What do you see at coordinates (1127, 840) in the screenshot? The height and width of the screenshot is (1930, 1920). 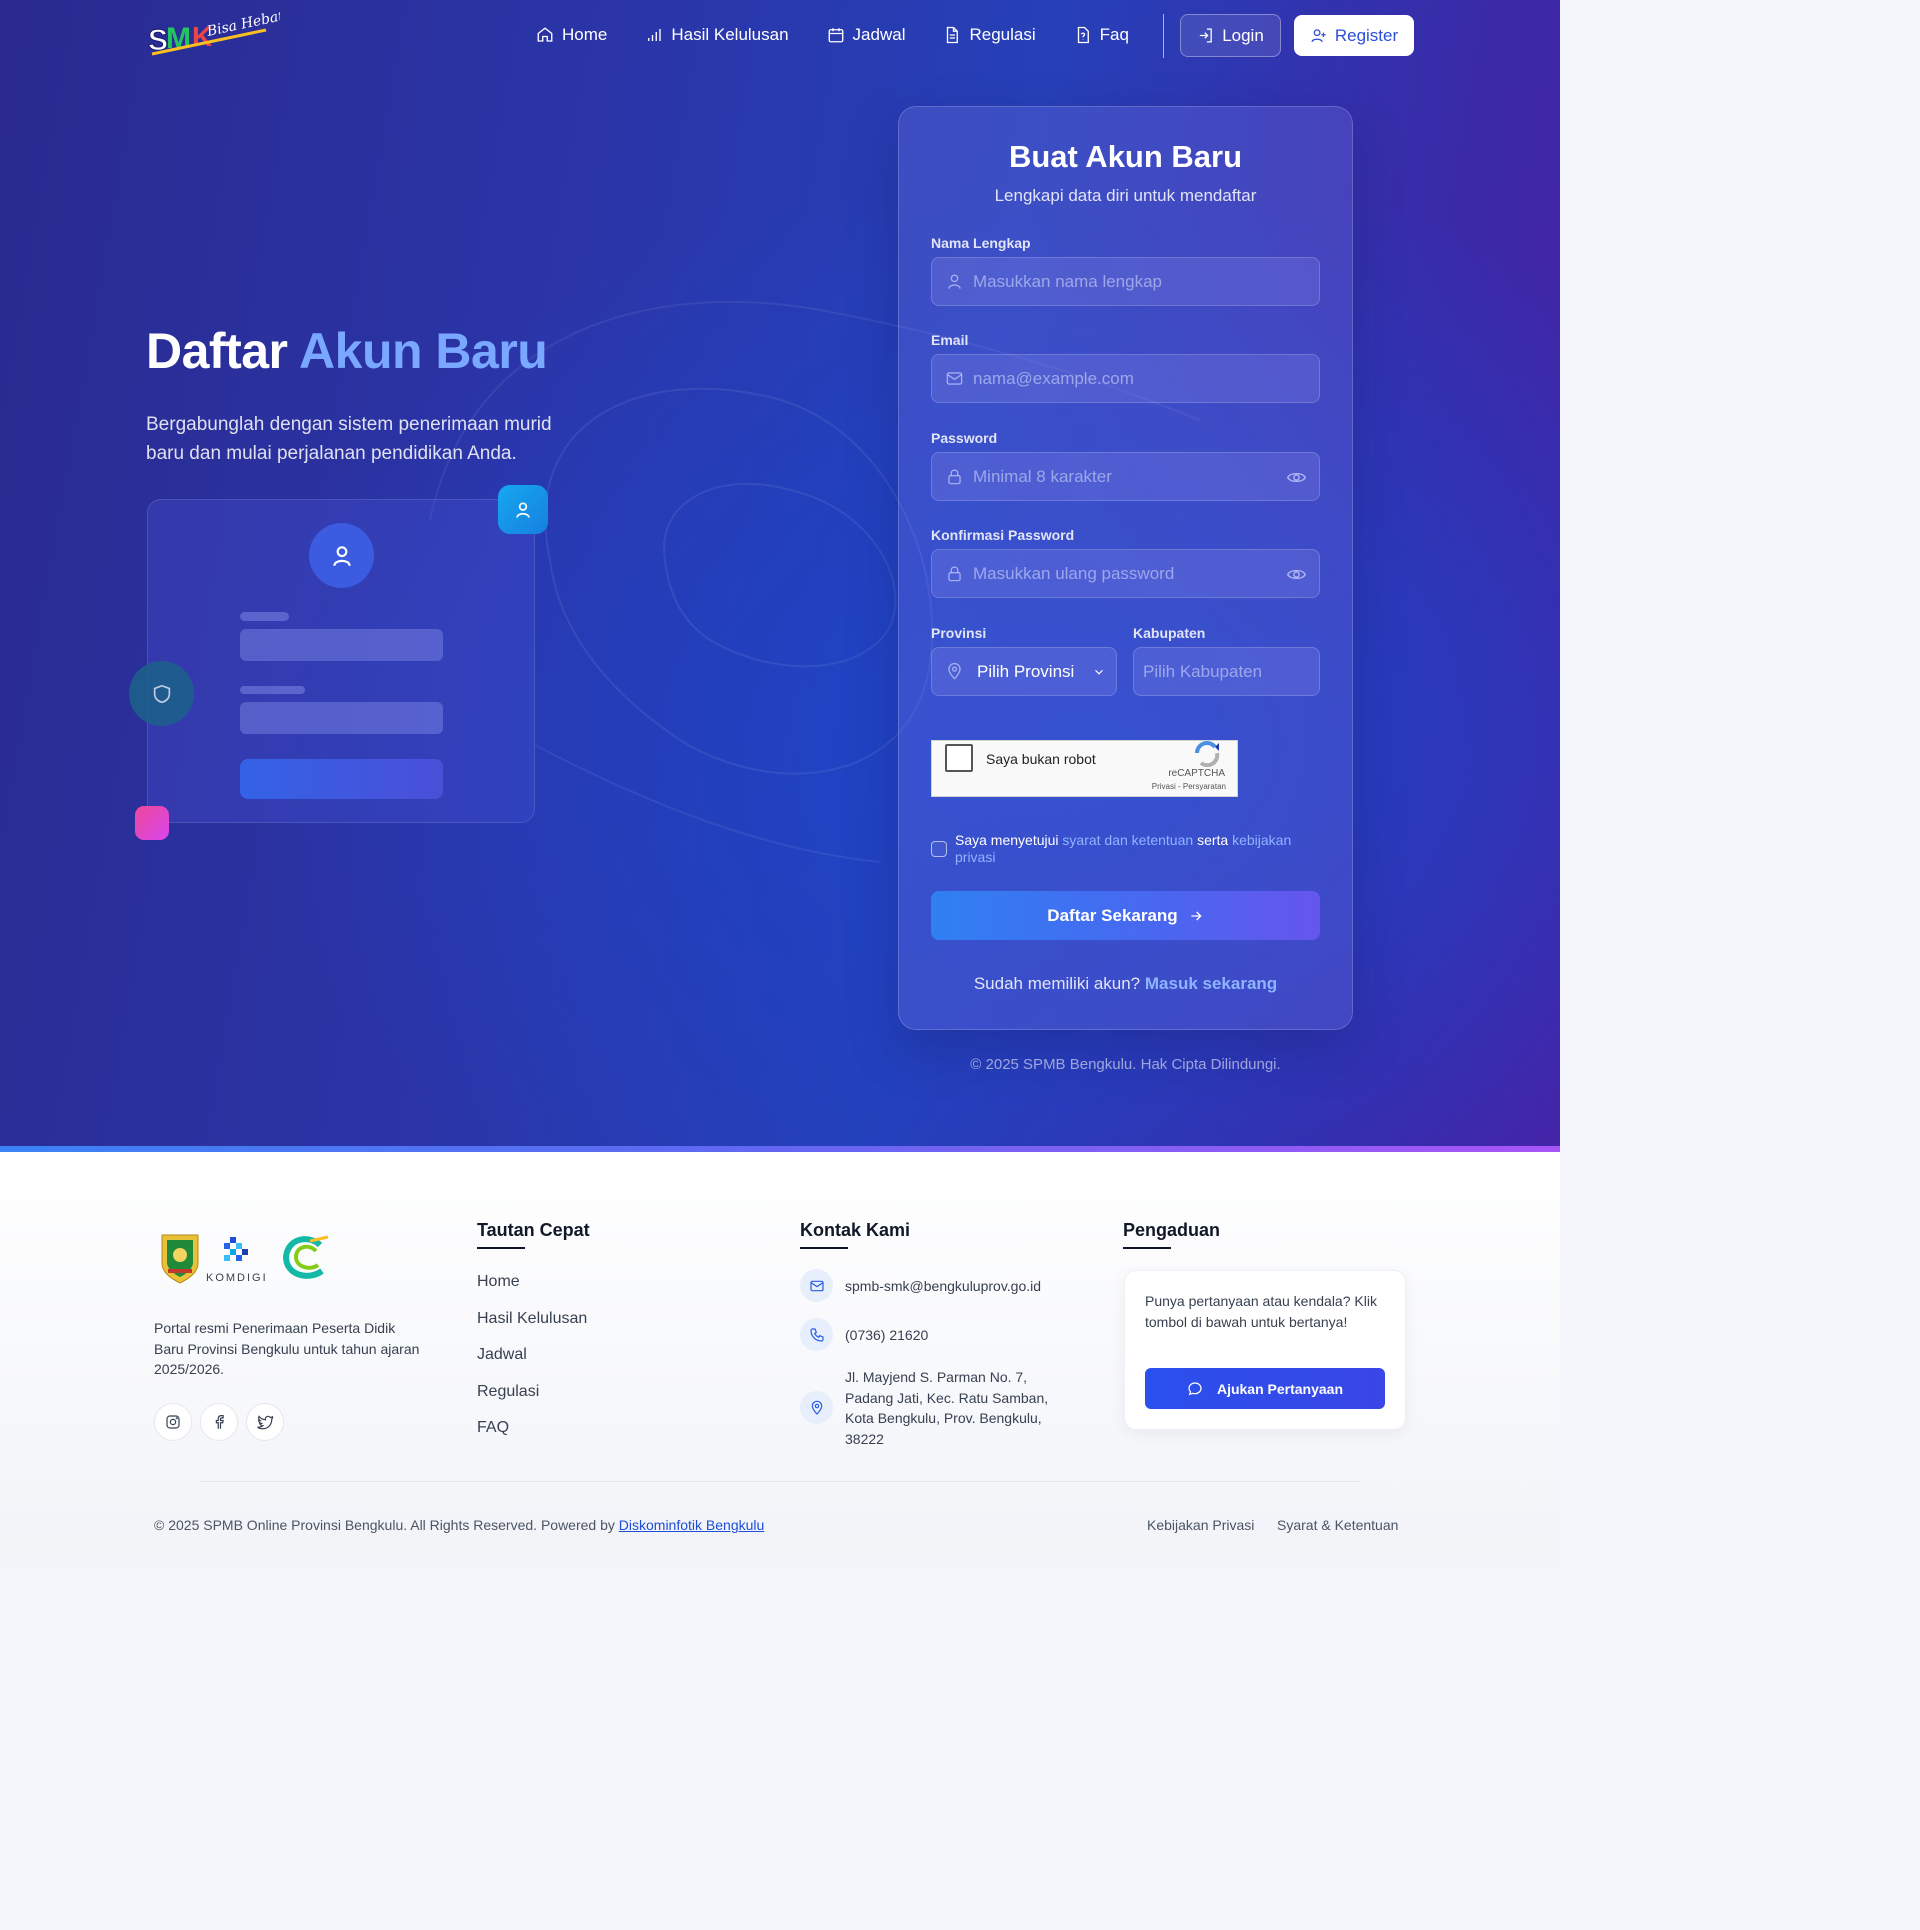 I see `terms-link: syarat dan ketentuan` at bounding box center [1127, 840].